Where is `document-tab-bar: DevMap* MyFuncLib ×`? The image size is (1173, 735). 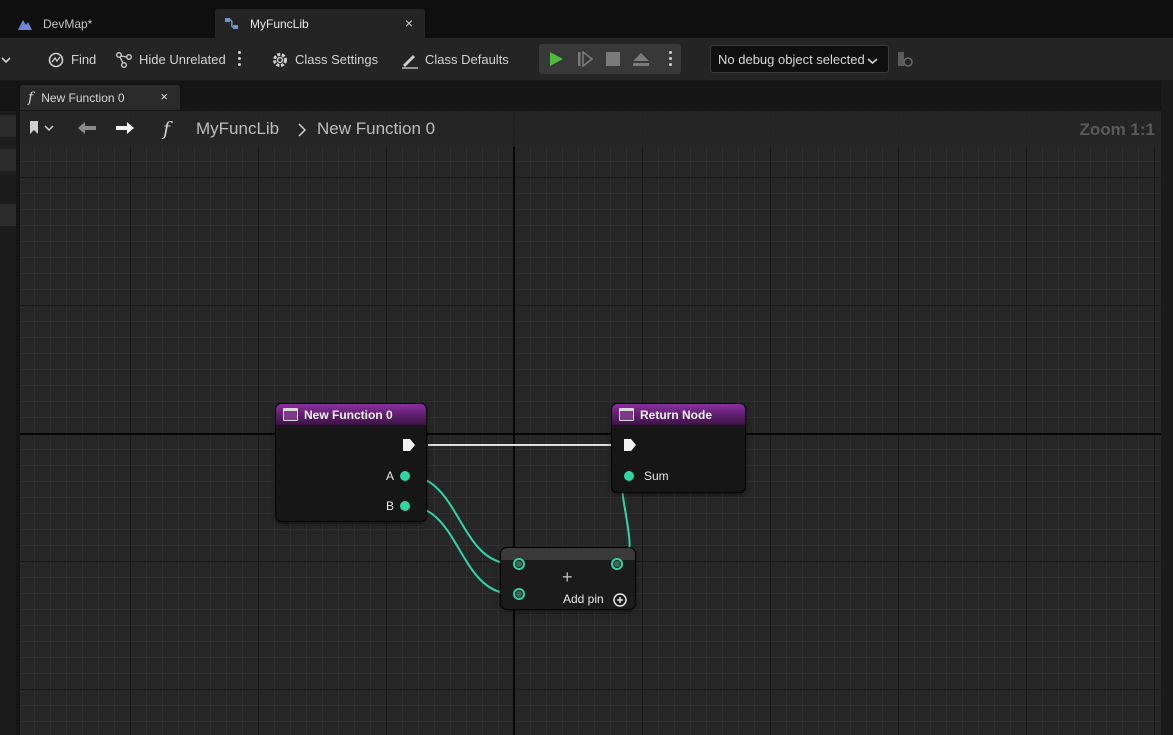
document-tab-bar: DevMap* MyFuncLib × is located at coordinates (586, 19).